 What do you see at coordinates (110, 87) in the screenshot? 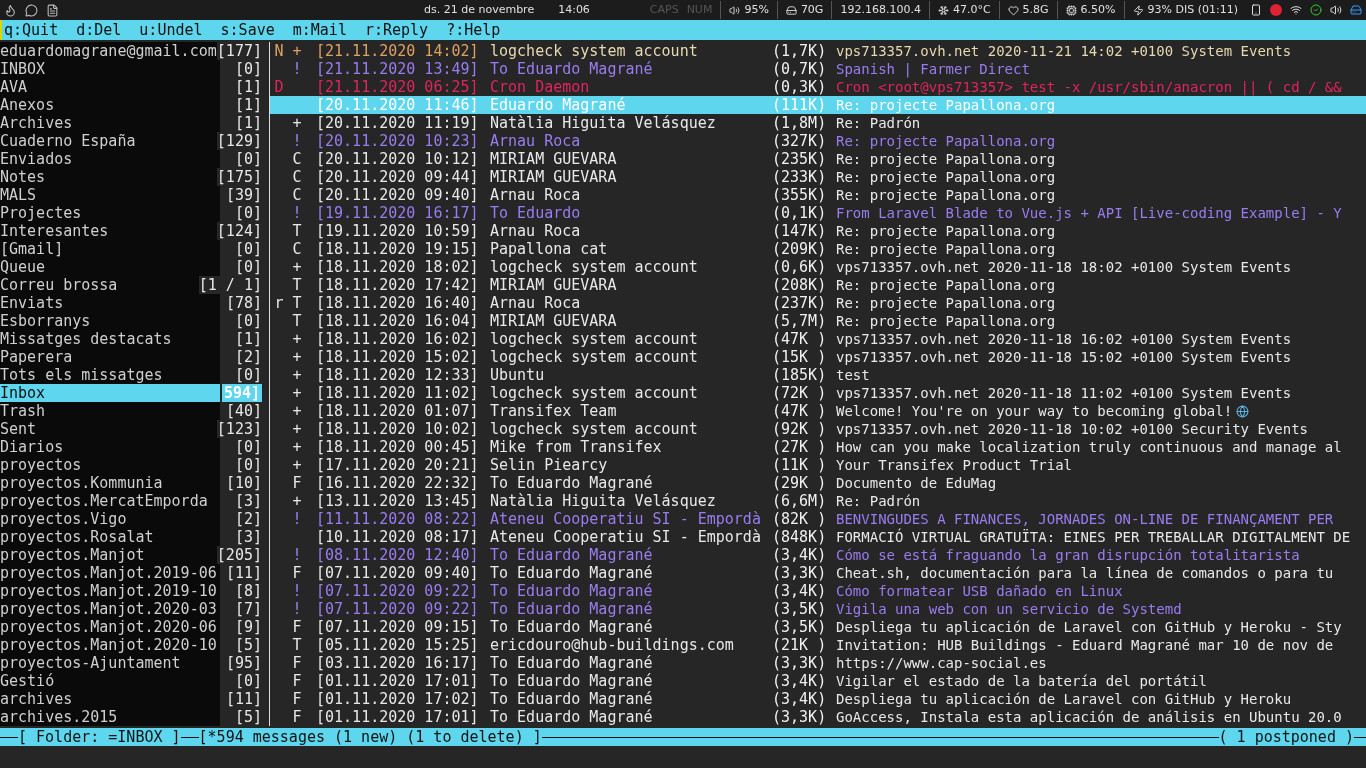
I see `folder-name: AVA` at bounding box center [110, 87].